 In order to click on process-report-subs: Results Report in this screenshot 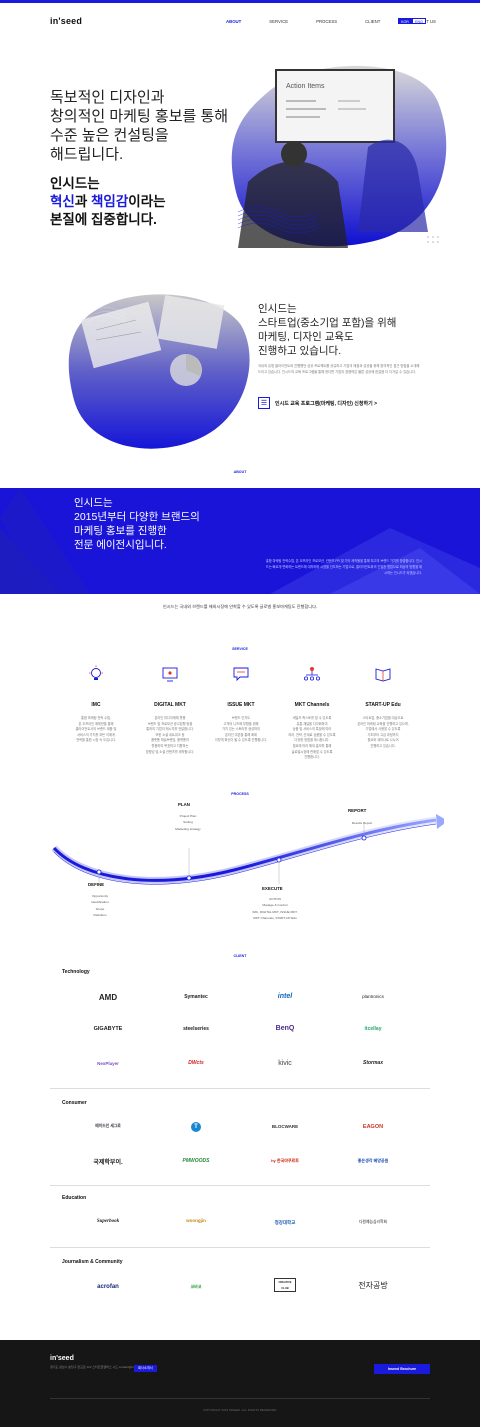, I will do `click(362, 823)`.